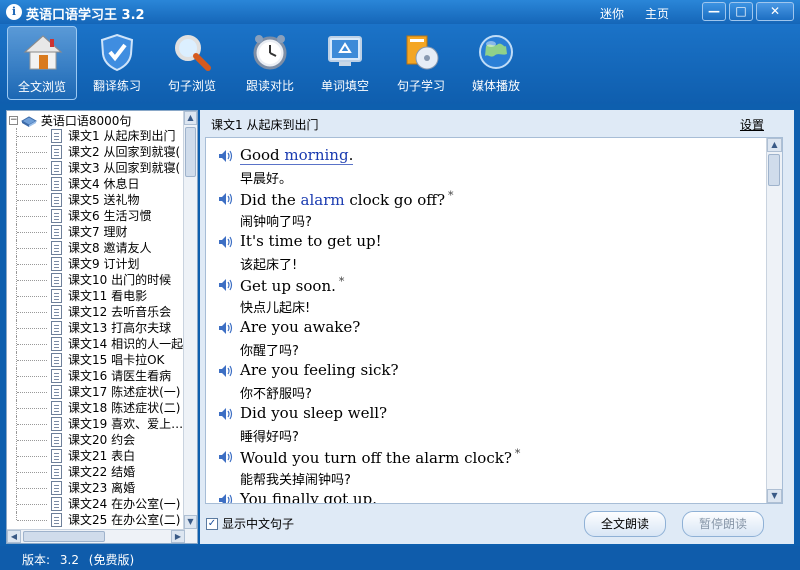  Describe the element at coordinates (97, 344) in the screenshot. I see `tree-item-lesson: 课文14 相识的人一起` at that location.